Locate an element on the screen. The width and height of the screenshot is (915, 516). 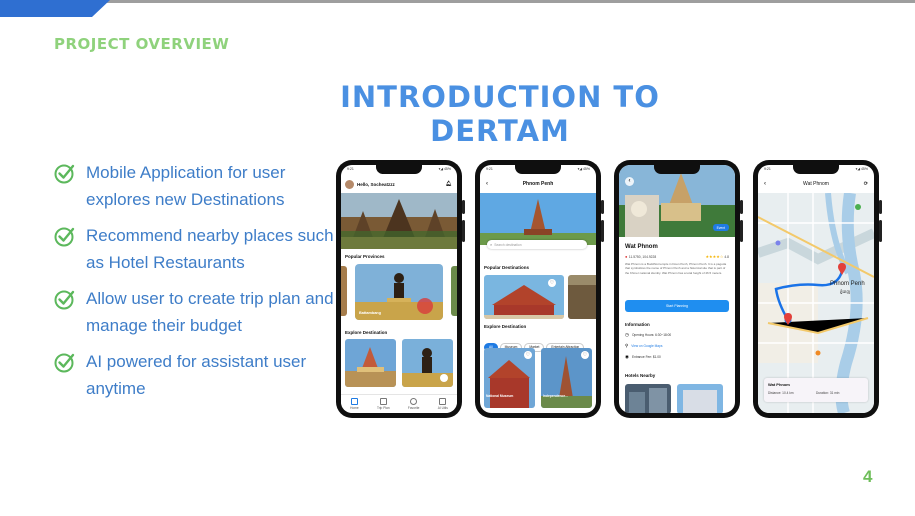
nav-label: AI Utils is located at coordinates (442, 408).